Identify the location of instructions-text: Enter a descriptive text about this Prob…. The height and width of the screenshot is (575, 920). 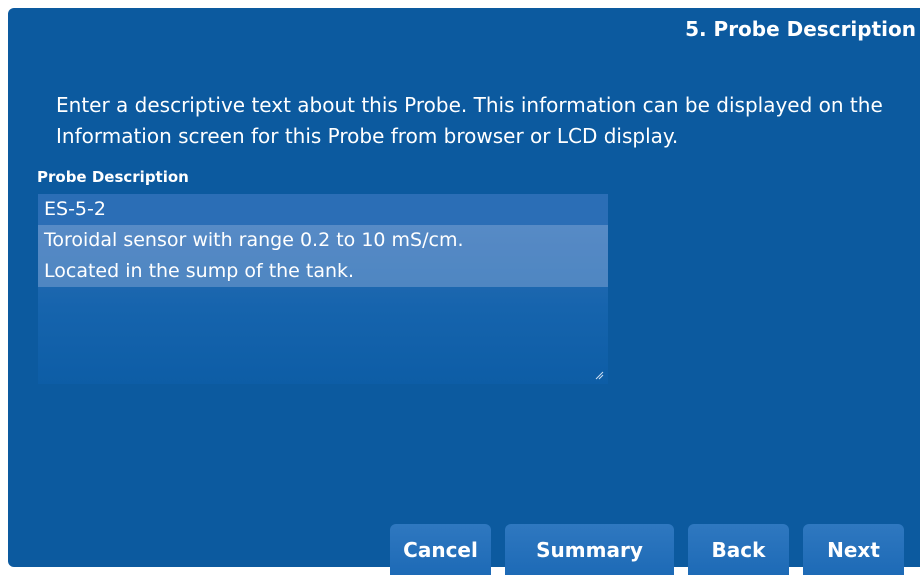
(469, 120).